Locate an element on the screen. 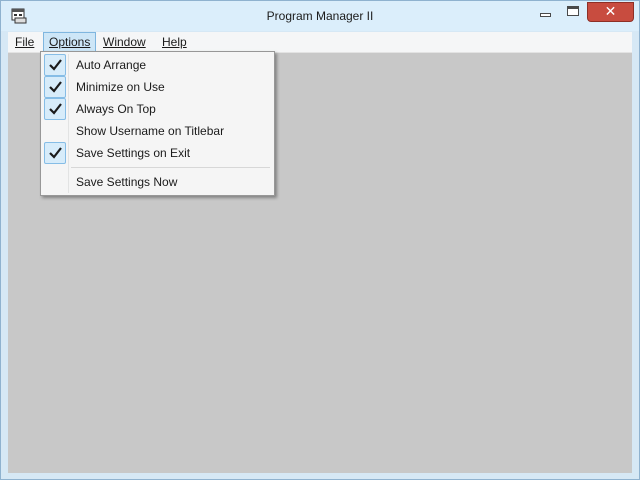 This screenshot has height=480, width=640. menu-item-label: Save Settings Now is located at coordinates (127, 182).